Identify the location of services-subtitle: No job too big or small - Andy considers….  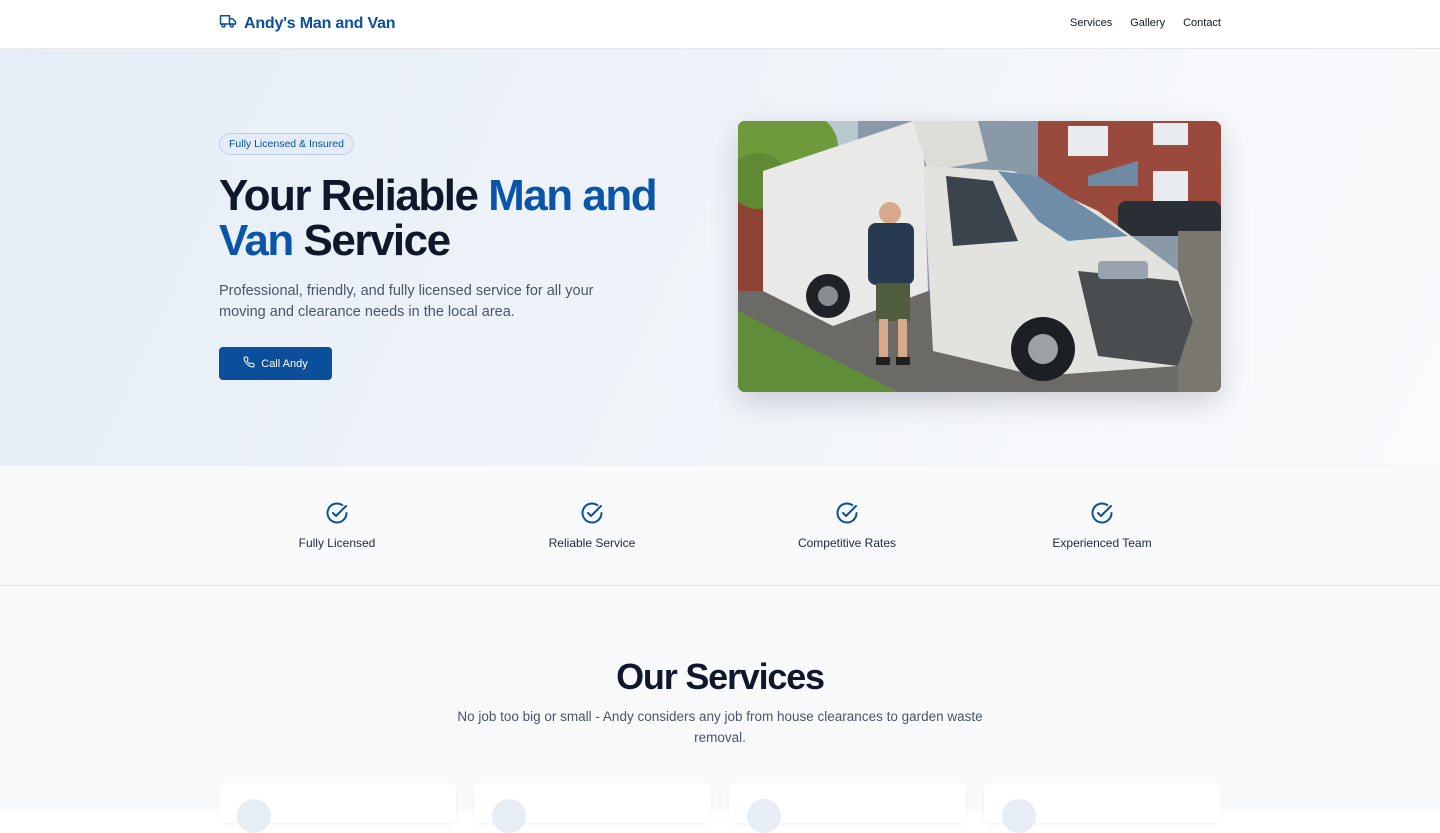
(720, 727).